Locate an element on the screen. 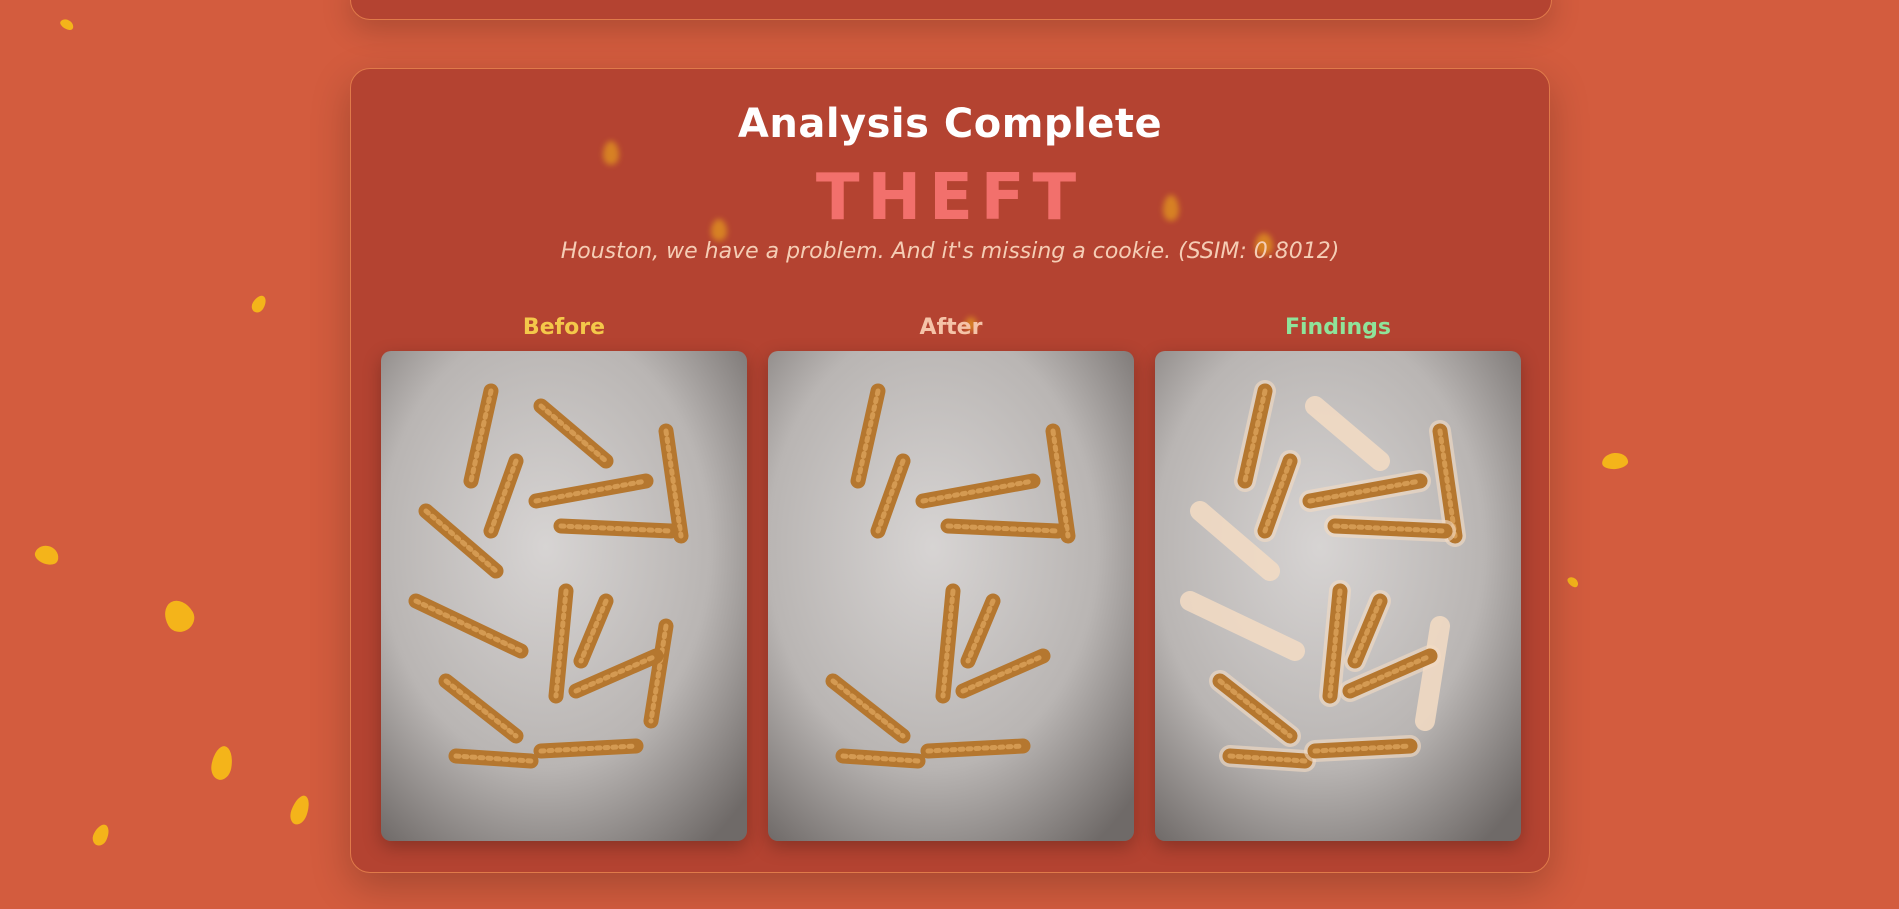  findings-photo is located at coordinates (1338, 596).